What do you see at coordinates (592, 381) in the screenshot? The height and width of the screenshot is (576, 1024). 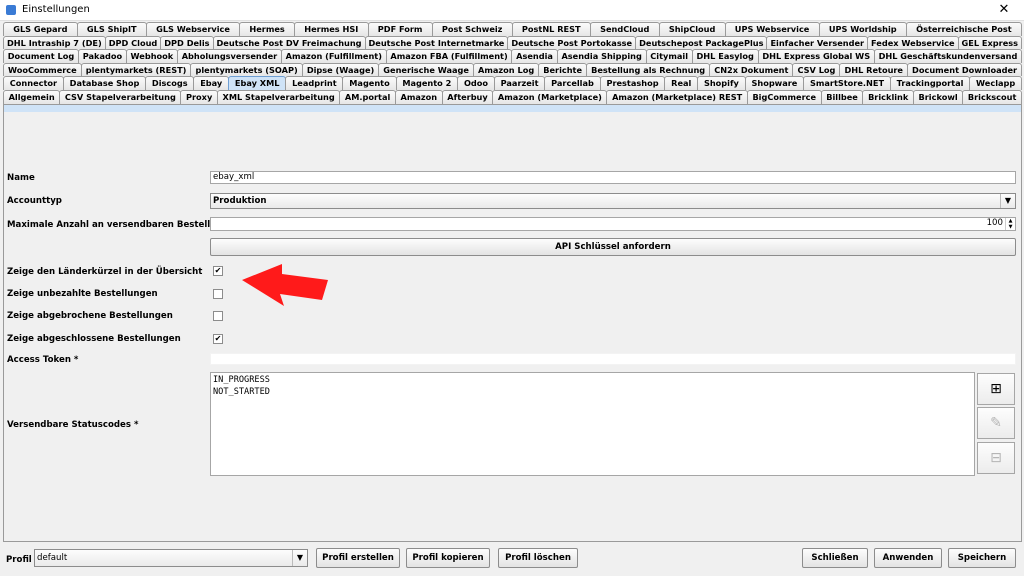 I see `list-item: IN_PROGRESS` at bounding box center [592, 381].